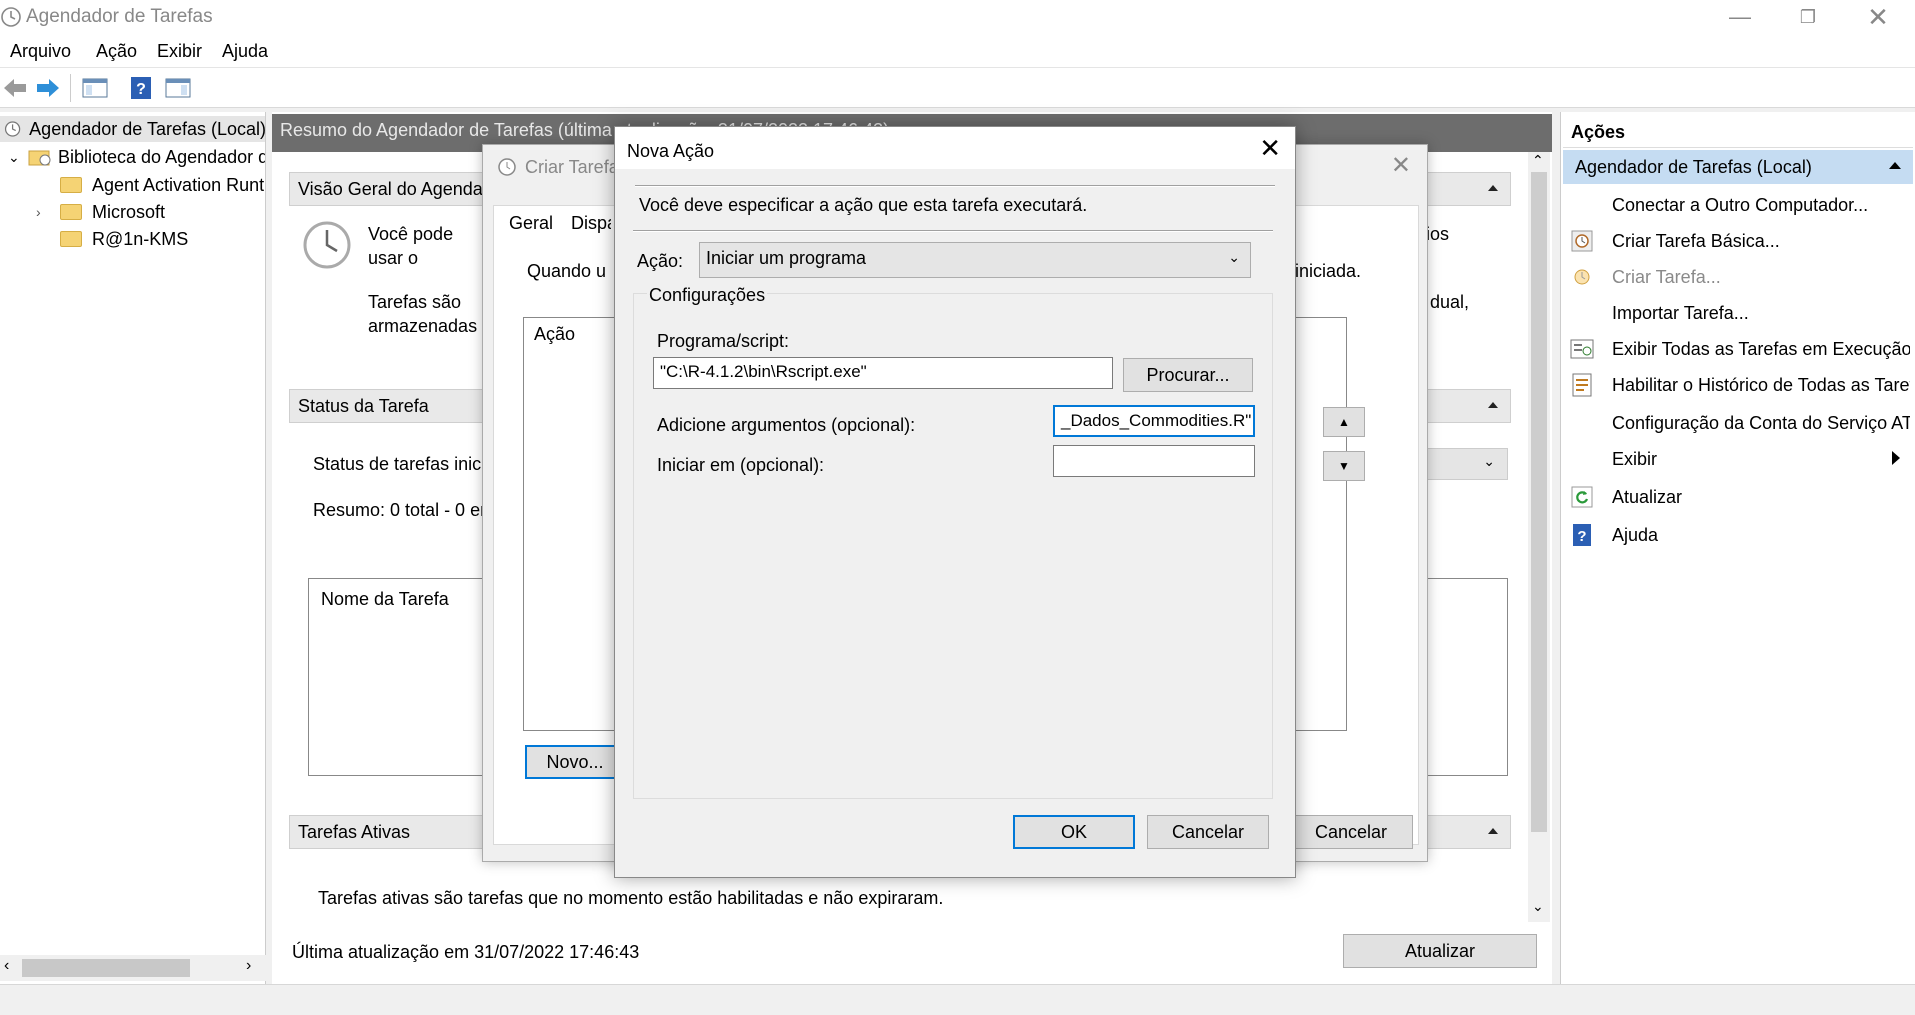 The height and width of the screenshot is (1015, 1915). Describe the element at coordinates (1738, 133) in the screenshot. I see `actions-title: Ações` at that location.